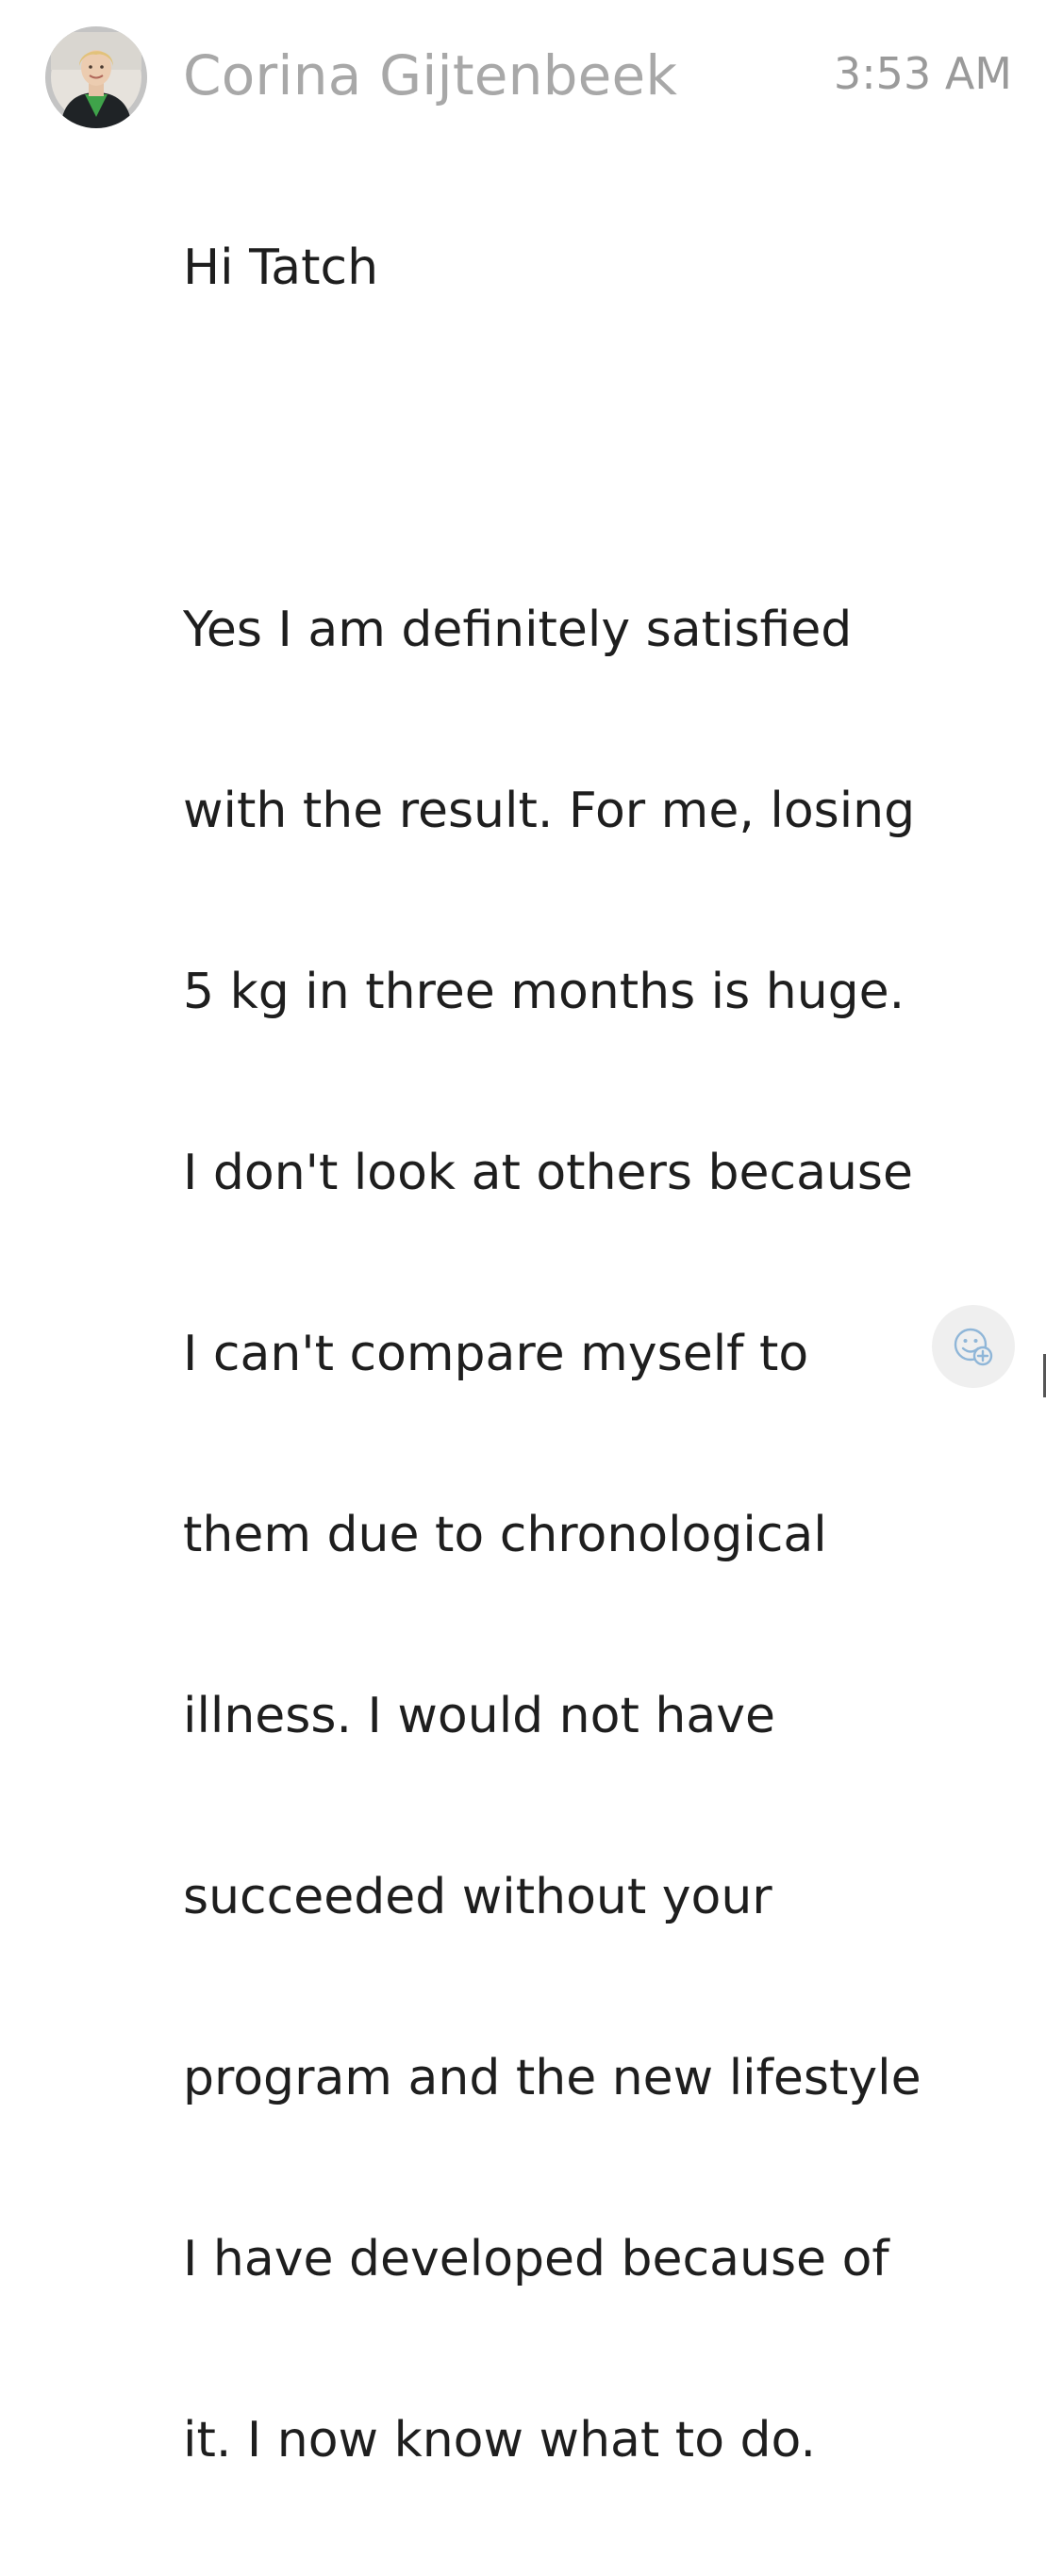  Describe the element at coordinates (505, 1535) in the screenshot. I see `message-line: them due to chronological` at that location.